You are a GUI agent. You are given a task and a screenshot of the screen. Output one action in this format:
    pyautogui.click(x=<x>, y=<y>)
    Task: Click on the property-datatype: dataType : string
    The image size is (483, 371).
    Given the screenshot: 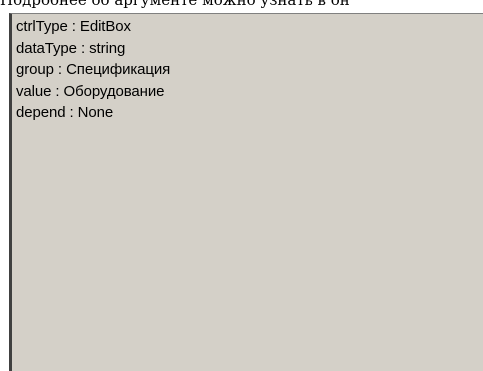 What is the action you would take?
    pyautogui.click(x=71, y=48)
    